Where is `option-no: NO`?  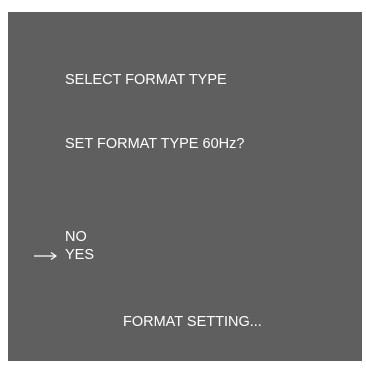 option-no: NO is located at coordinates (76, 237).